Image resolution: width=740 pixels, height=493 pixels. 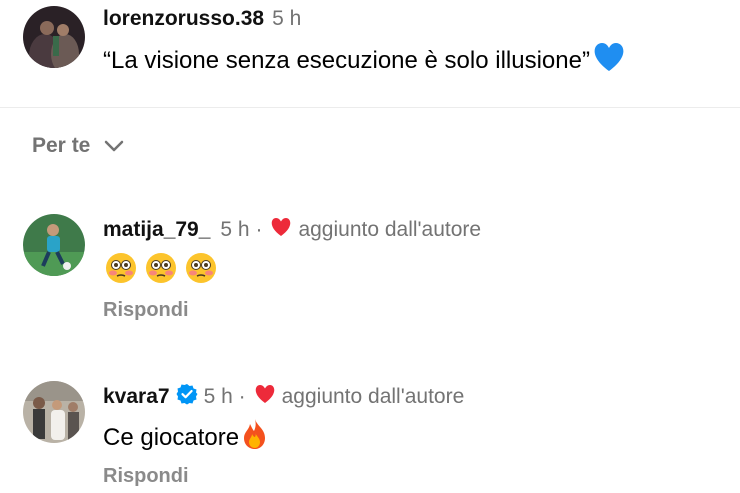 I want to click on username: matija_79_, so click(x=156, y=230).